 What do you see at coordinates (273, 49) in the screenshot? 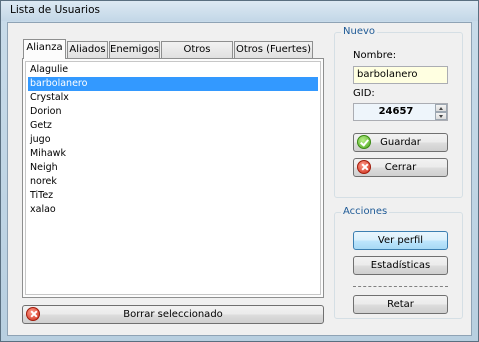
I see `tab-otros-fuertes: Otros (Fuertes)` at bounding box center [273, 49].